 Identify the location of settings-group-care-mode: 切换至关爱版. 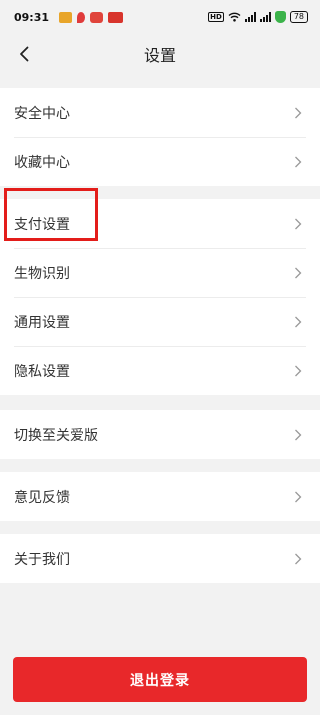
(160, 434).